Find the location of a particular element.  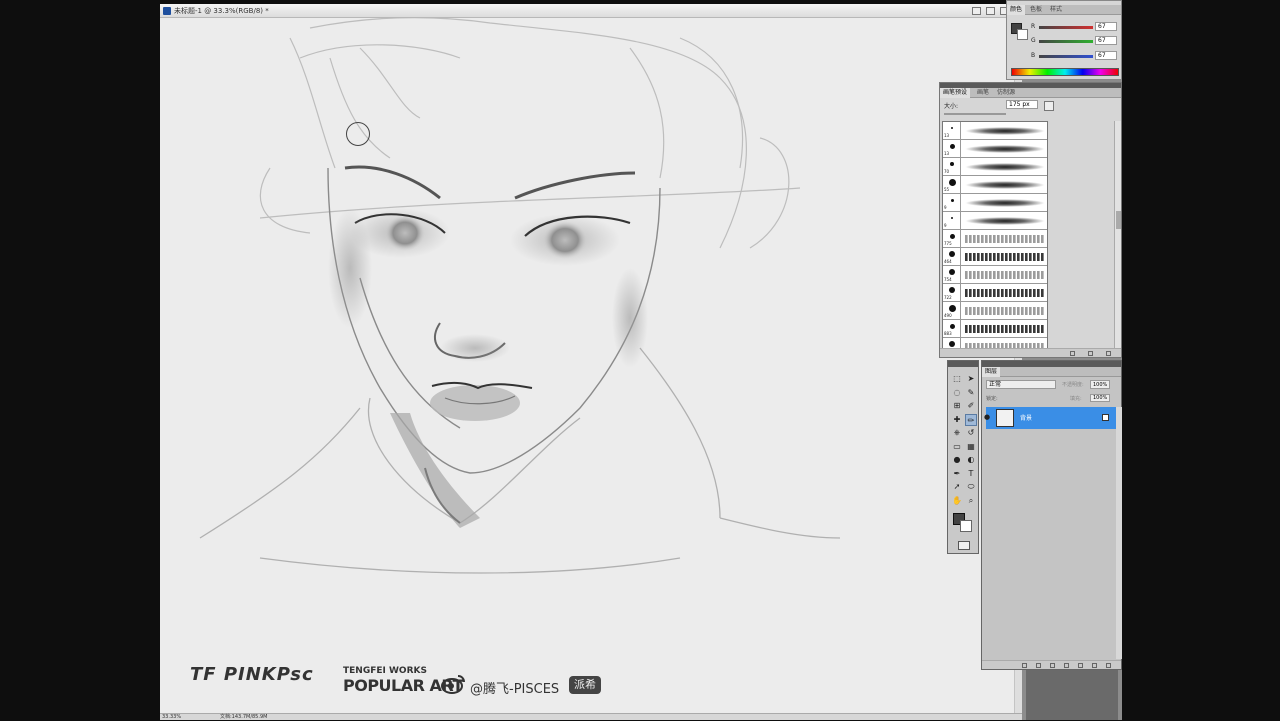

zoom-tool-icon: ⌕ is located at coordinates (971, 501).